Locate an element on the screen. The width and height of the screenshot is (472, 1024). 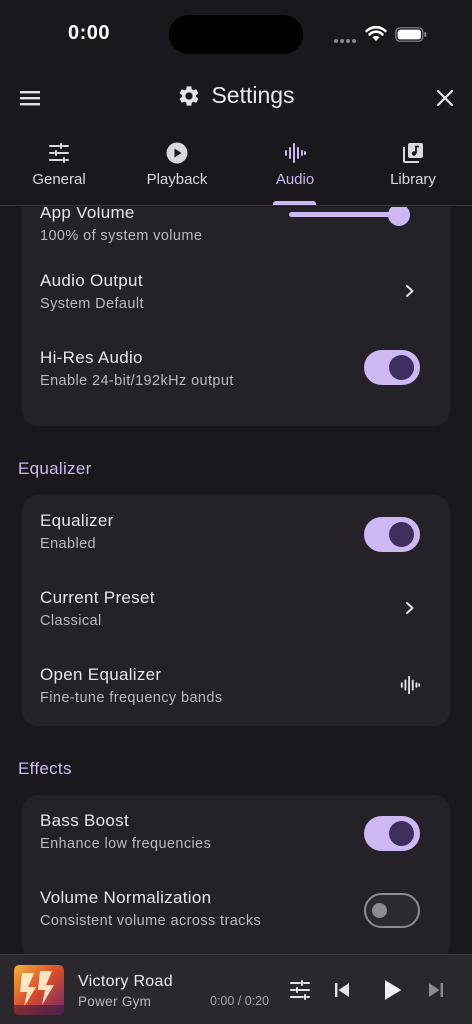
dynamic-island is located at coordinates (236, 34).